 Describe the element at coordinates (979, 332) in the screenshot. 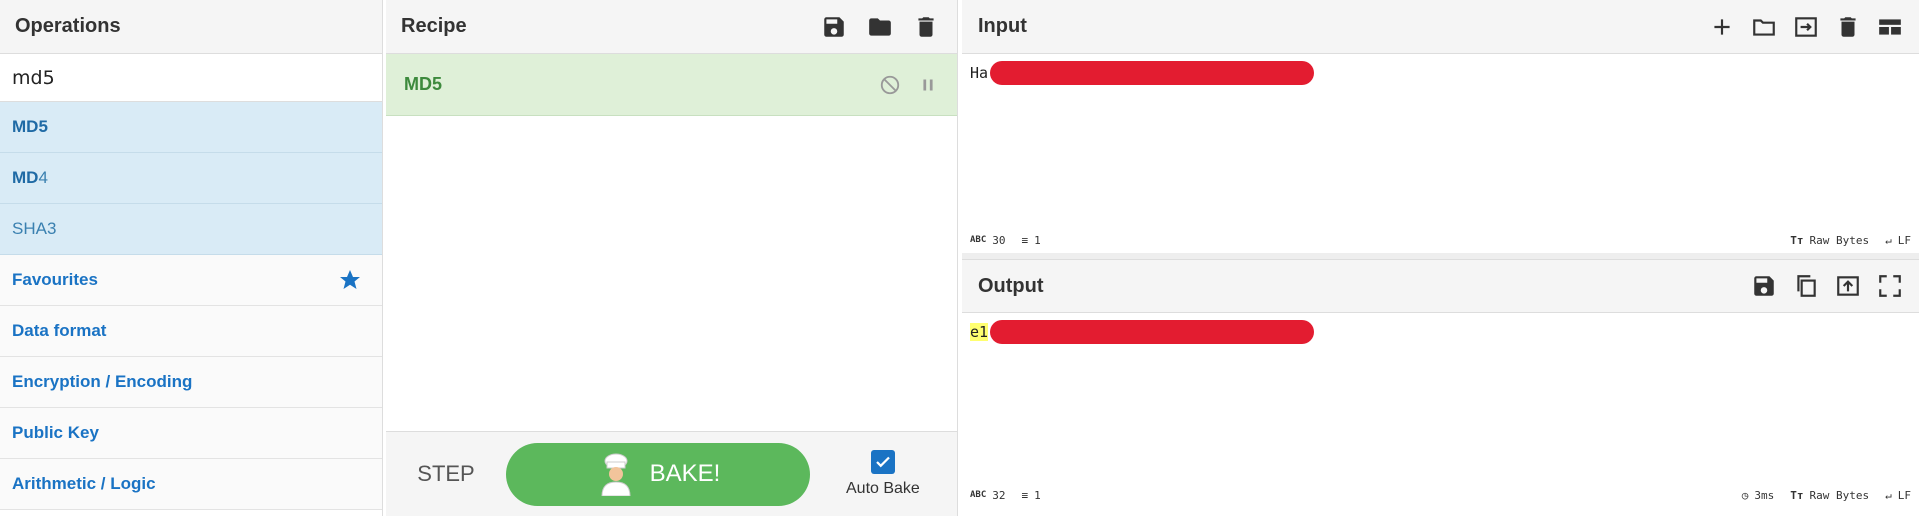

I see `output-text: e1` at that location.